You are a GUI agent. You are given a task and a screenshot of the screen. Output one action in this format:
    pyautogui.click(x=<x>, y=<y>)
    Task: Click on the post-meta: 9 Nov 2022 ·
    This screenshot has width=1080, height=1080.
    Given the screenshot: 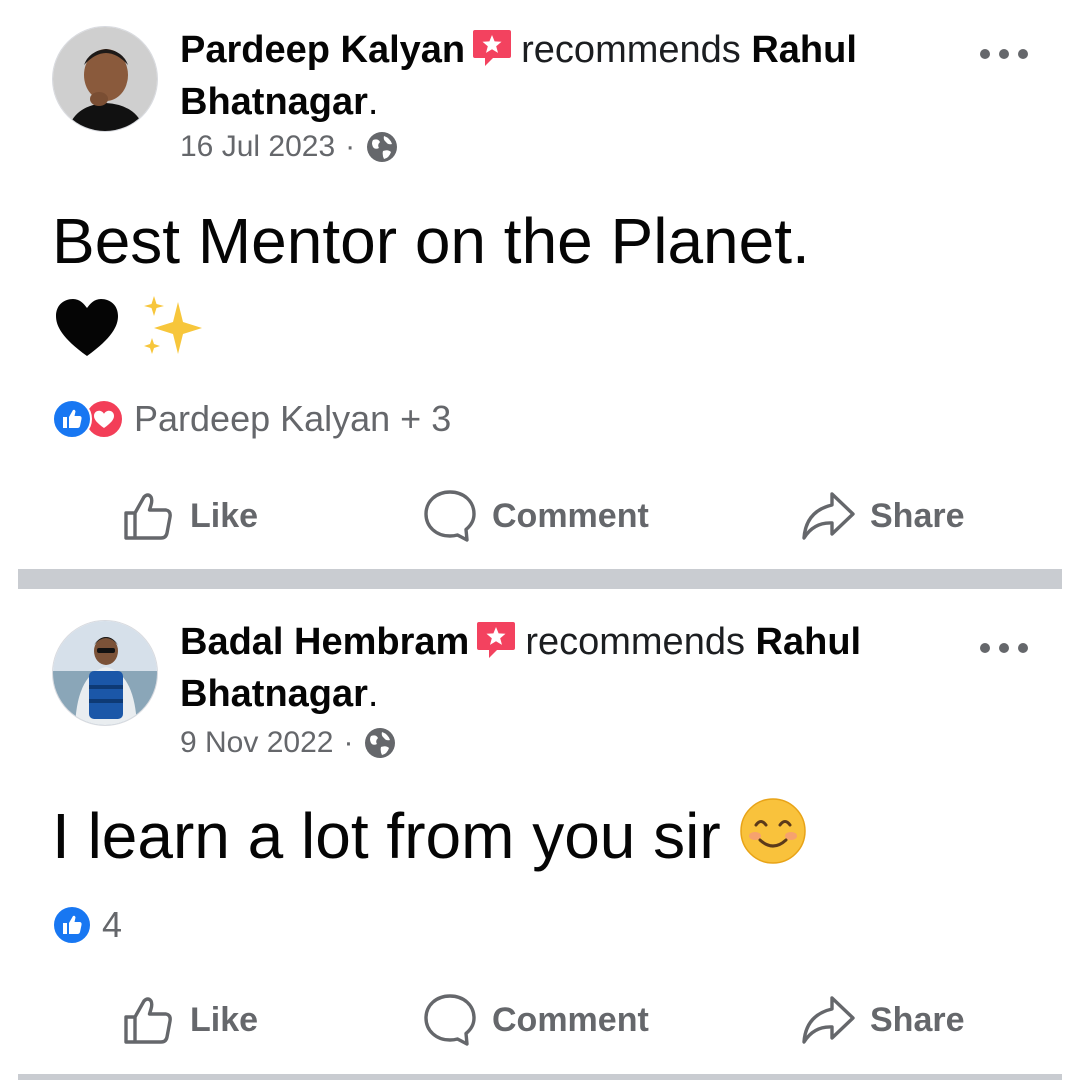 What is the action you would take?
    pyautogui.click(x=288, y=743)
    